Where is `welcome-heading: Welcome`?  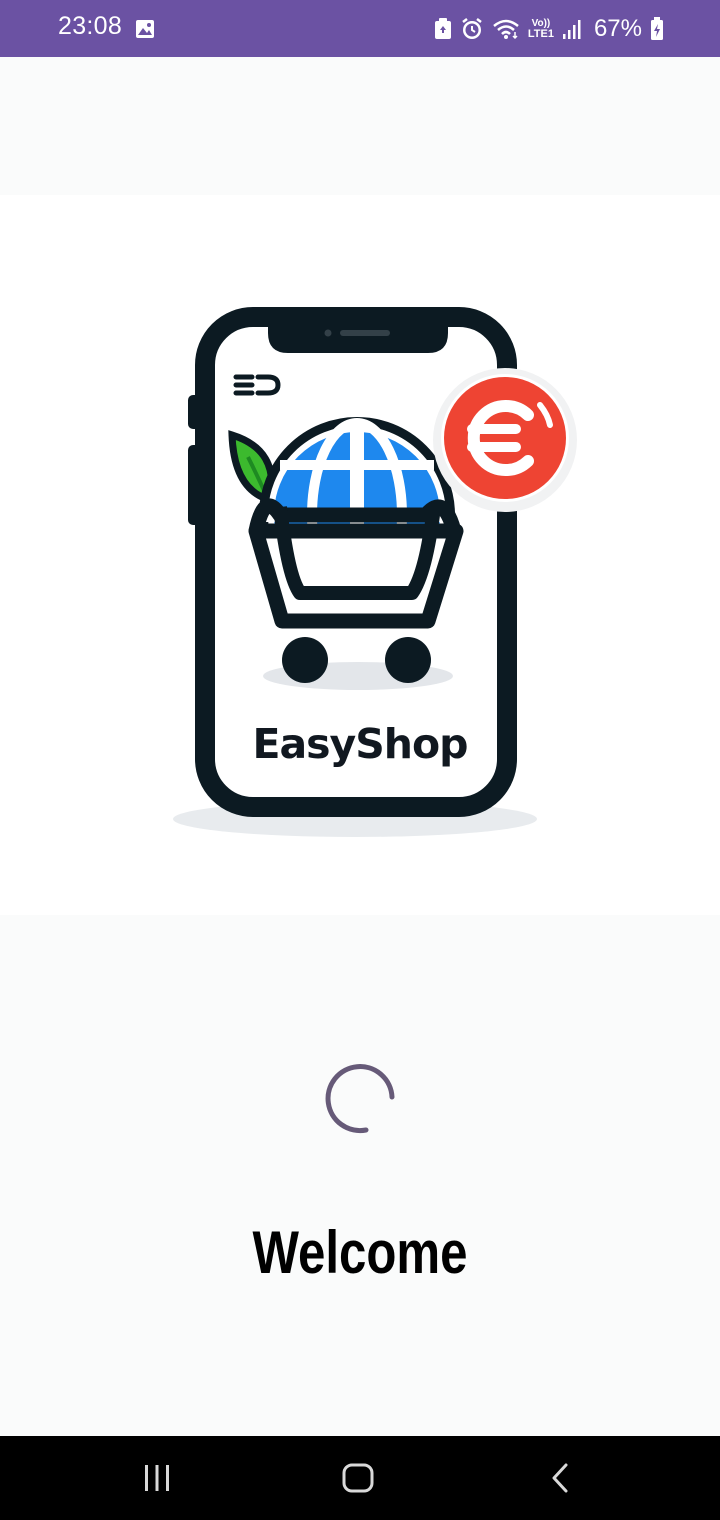 welcome-heading: Welcome is located at coordinates (360, 1252).